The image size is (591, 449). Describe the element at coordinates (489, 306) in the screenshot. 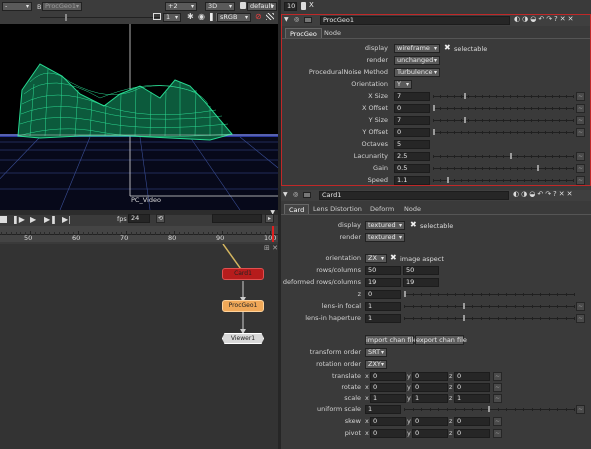

I see `lens-in-focal-slider` at that location.